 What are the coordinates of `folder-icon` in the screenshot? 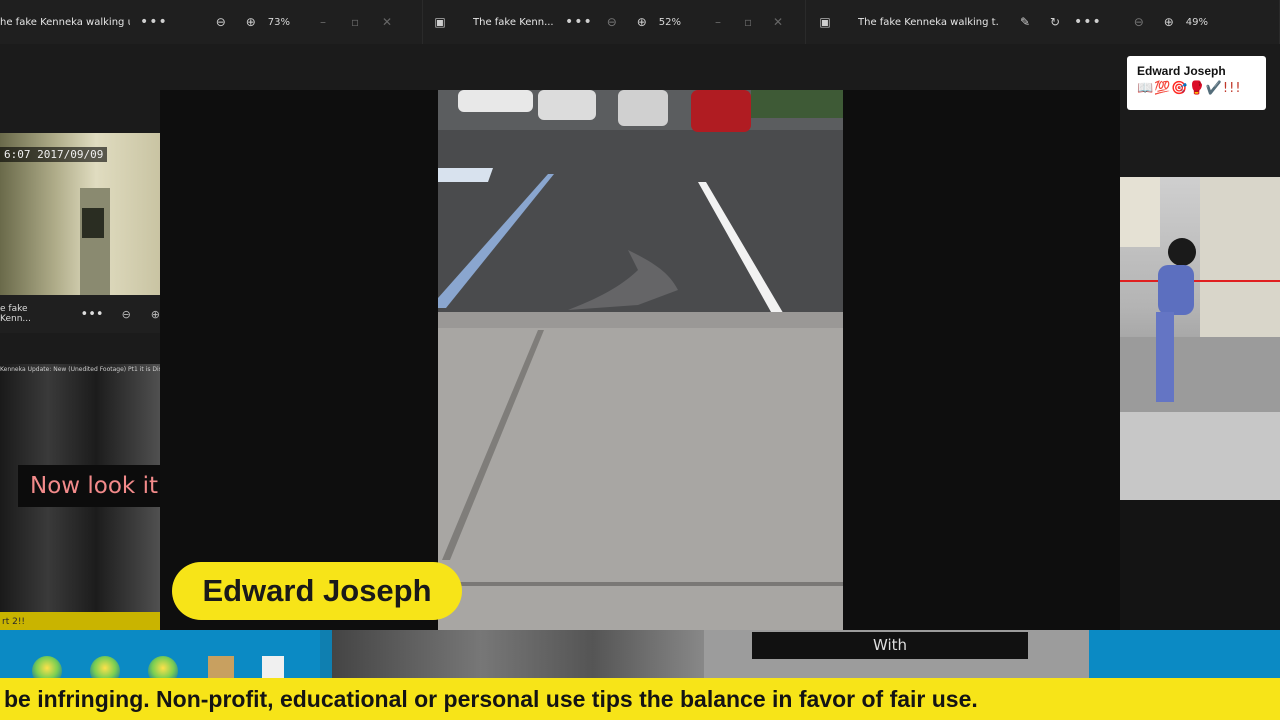 It's located at (221, 668).